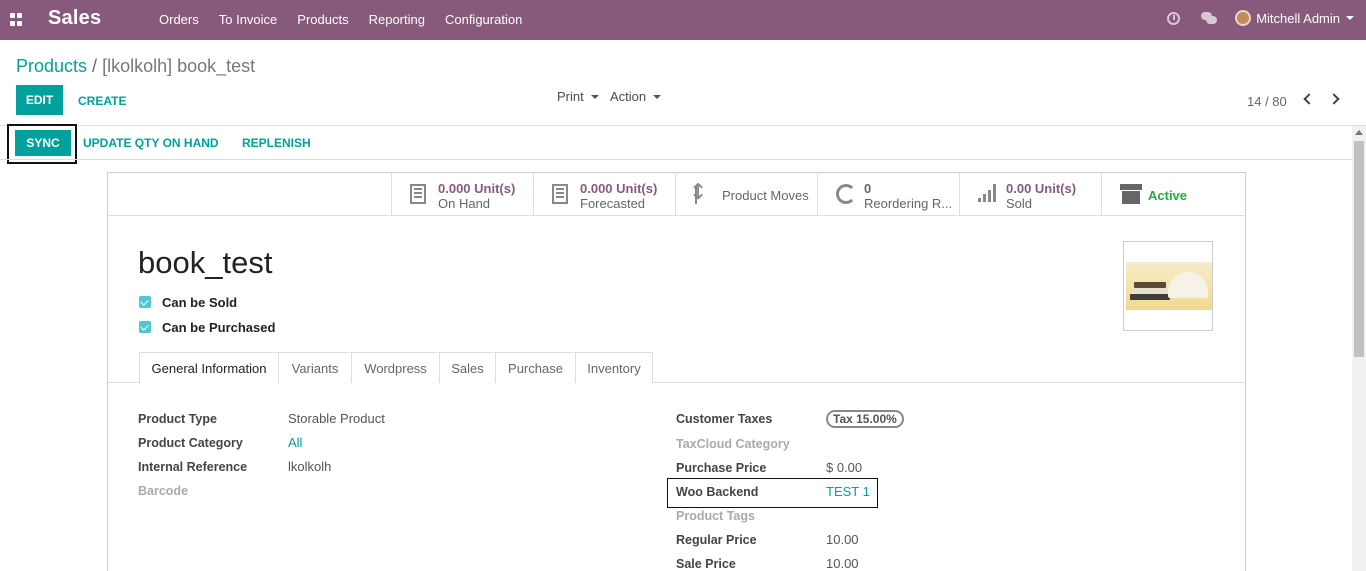  I want to click on purchase-price-value: $ 0.00, so click(844, 467).